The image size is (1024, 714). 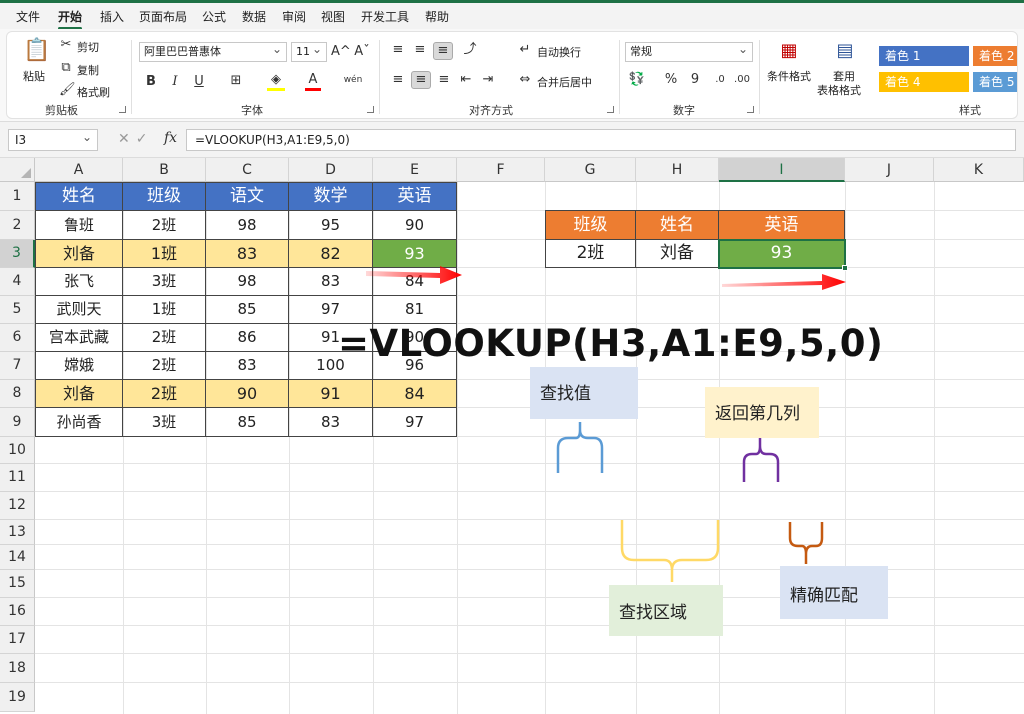 What do you see at coordinates (580, 447) in the screenshot?
I see `bracket-lookup-value` at bounding box center [580, 447].